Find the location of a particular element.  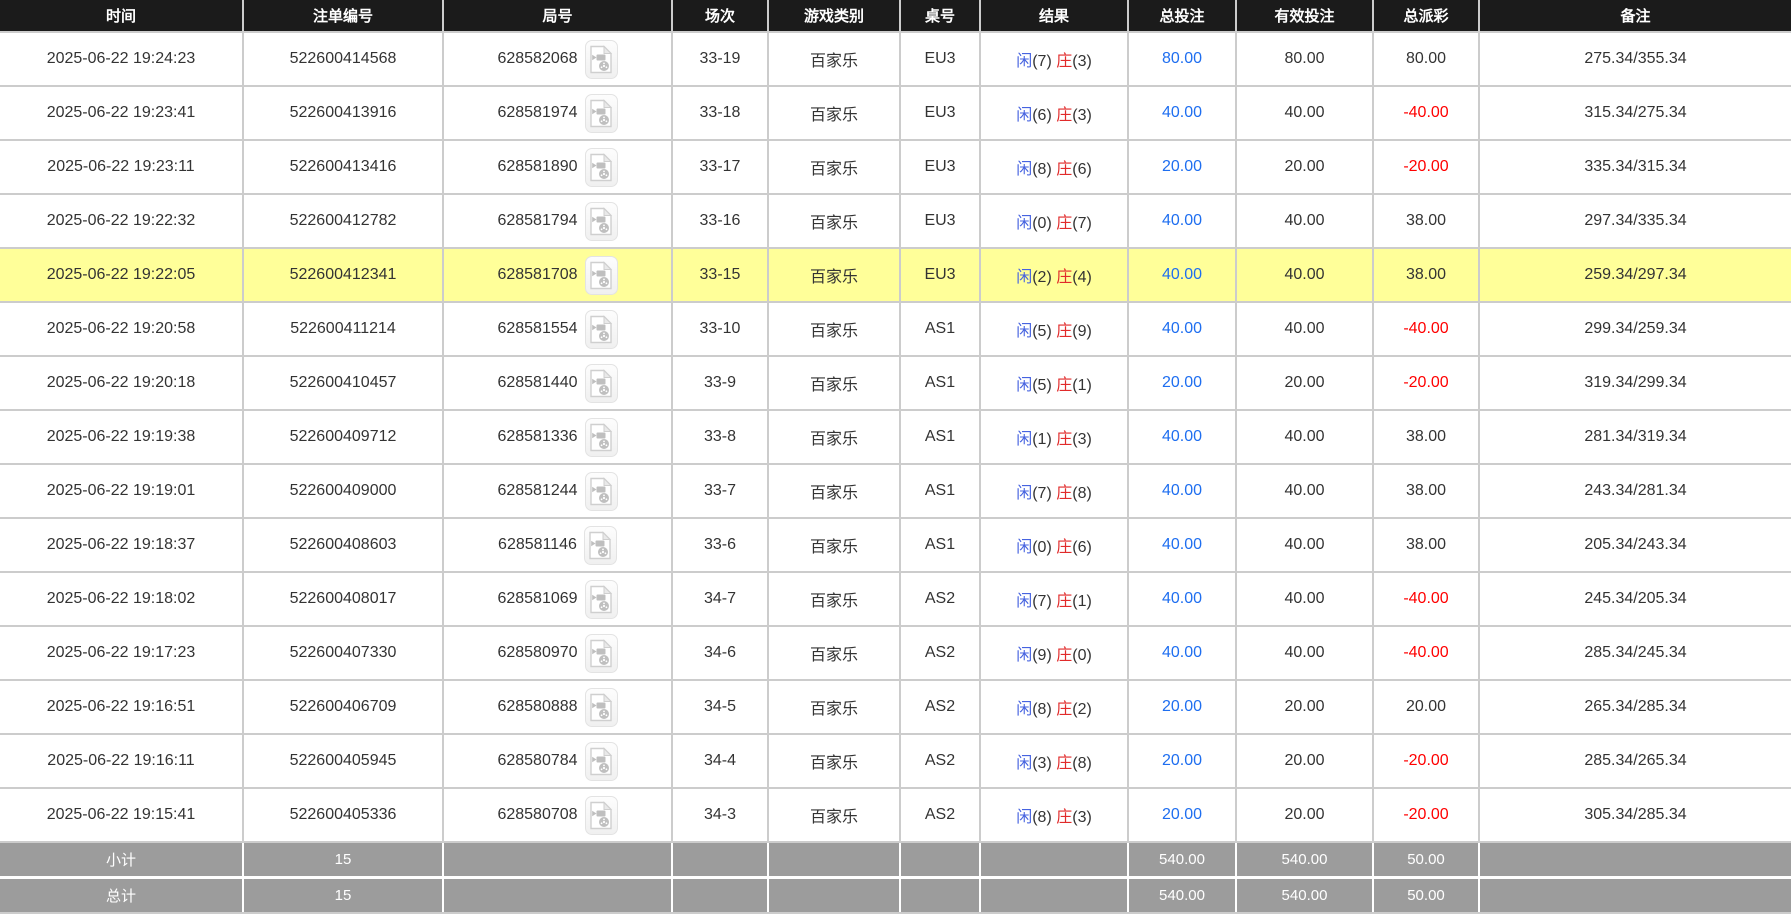

round-number-cell: 628580888 is located at coordinates (558, 707).